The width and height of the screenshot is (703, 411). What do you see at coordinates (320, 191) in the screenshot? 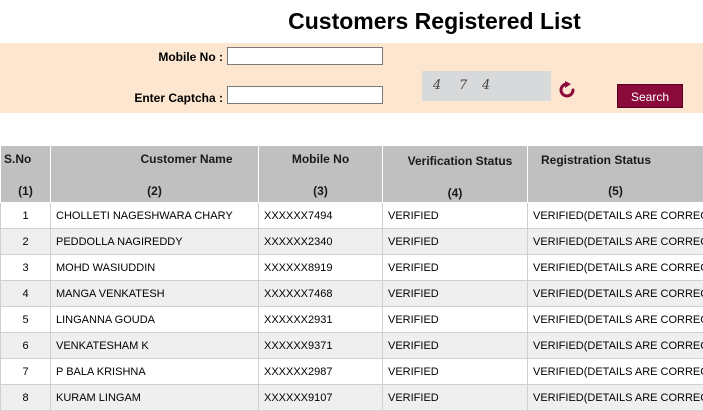
I see `header-number: (3)` at bounding box center [320, 191].